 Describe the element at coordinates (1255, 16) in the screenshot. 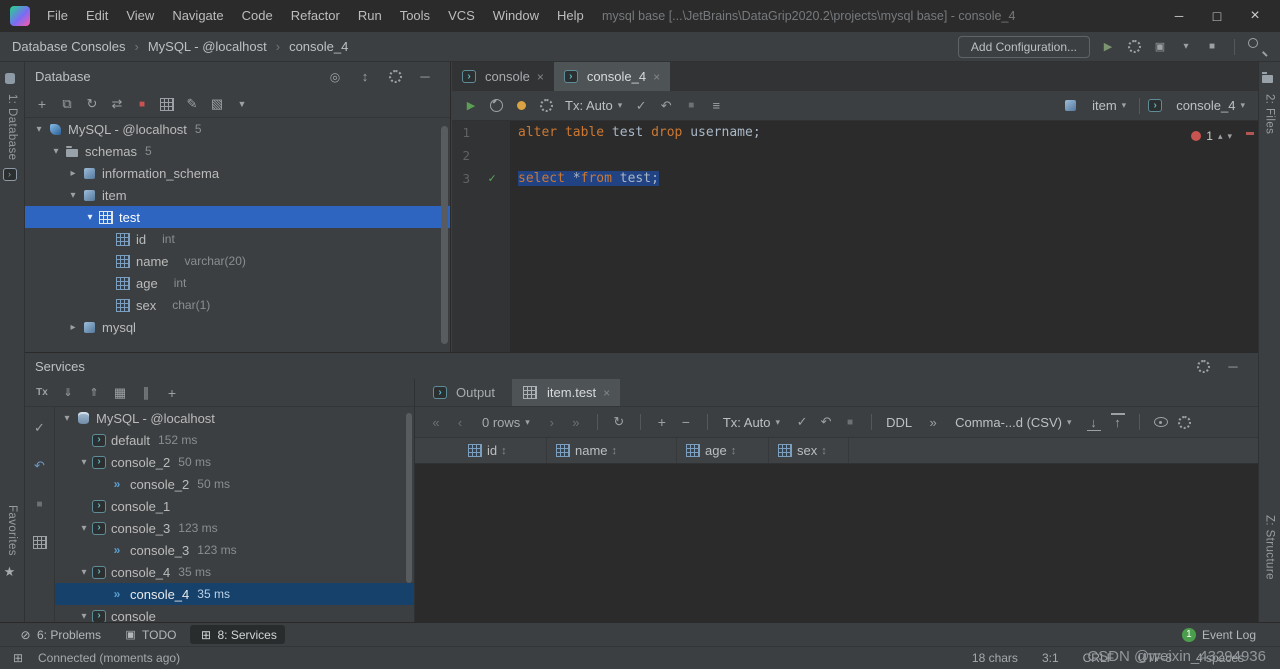

I see `close-button` at that location.